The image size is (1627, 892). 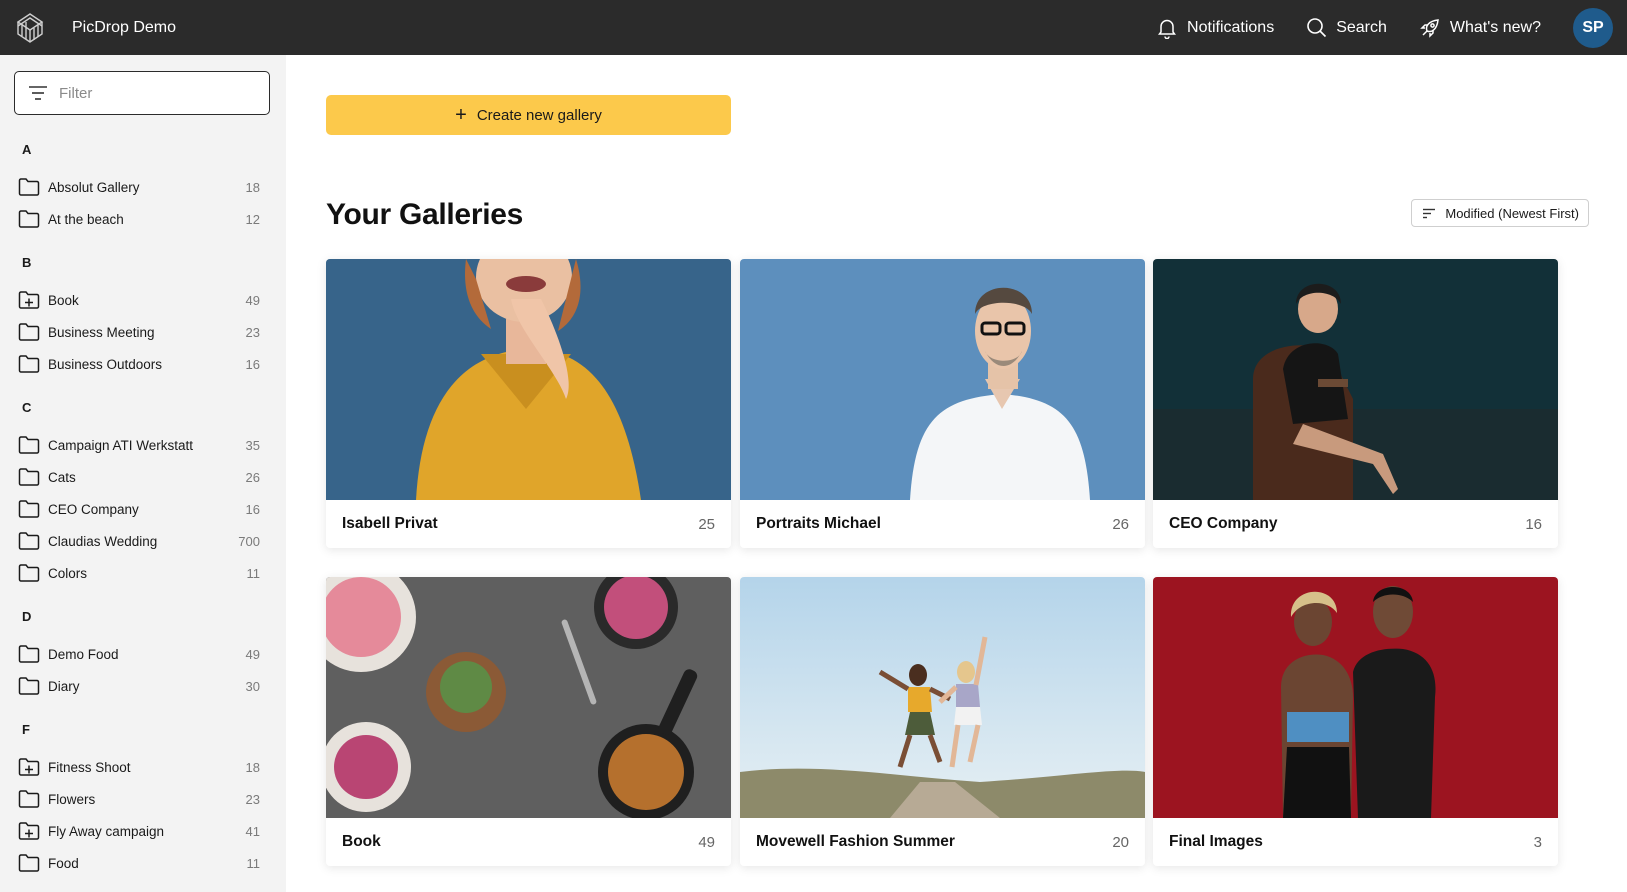 I want to click on sidebar-item-label: Claudias Wedding, so click(x=103, y=541).